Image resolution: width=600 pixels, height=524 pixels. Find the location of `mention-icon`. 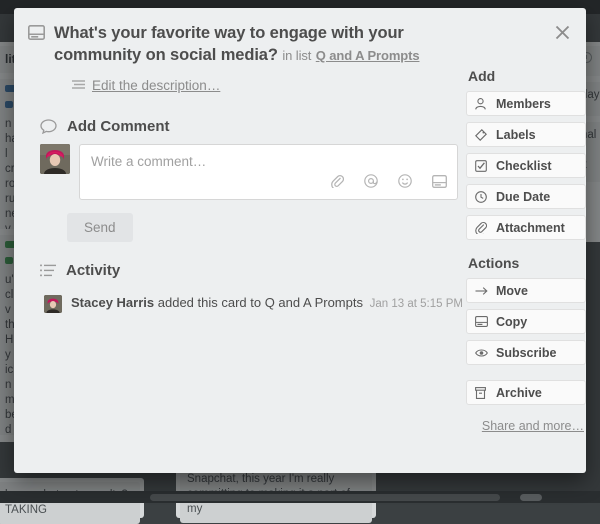

mention-icon is located at coordinates (371, 183).